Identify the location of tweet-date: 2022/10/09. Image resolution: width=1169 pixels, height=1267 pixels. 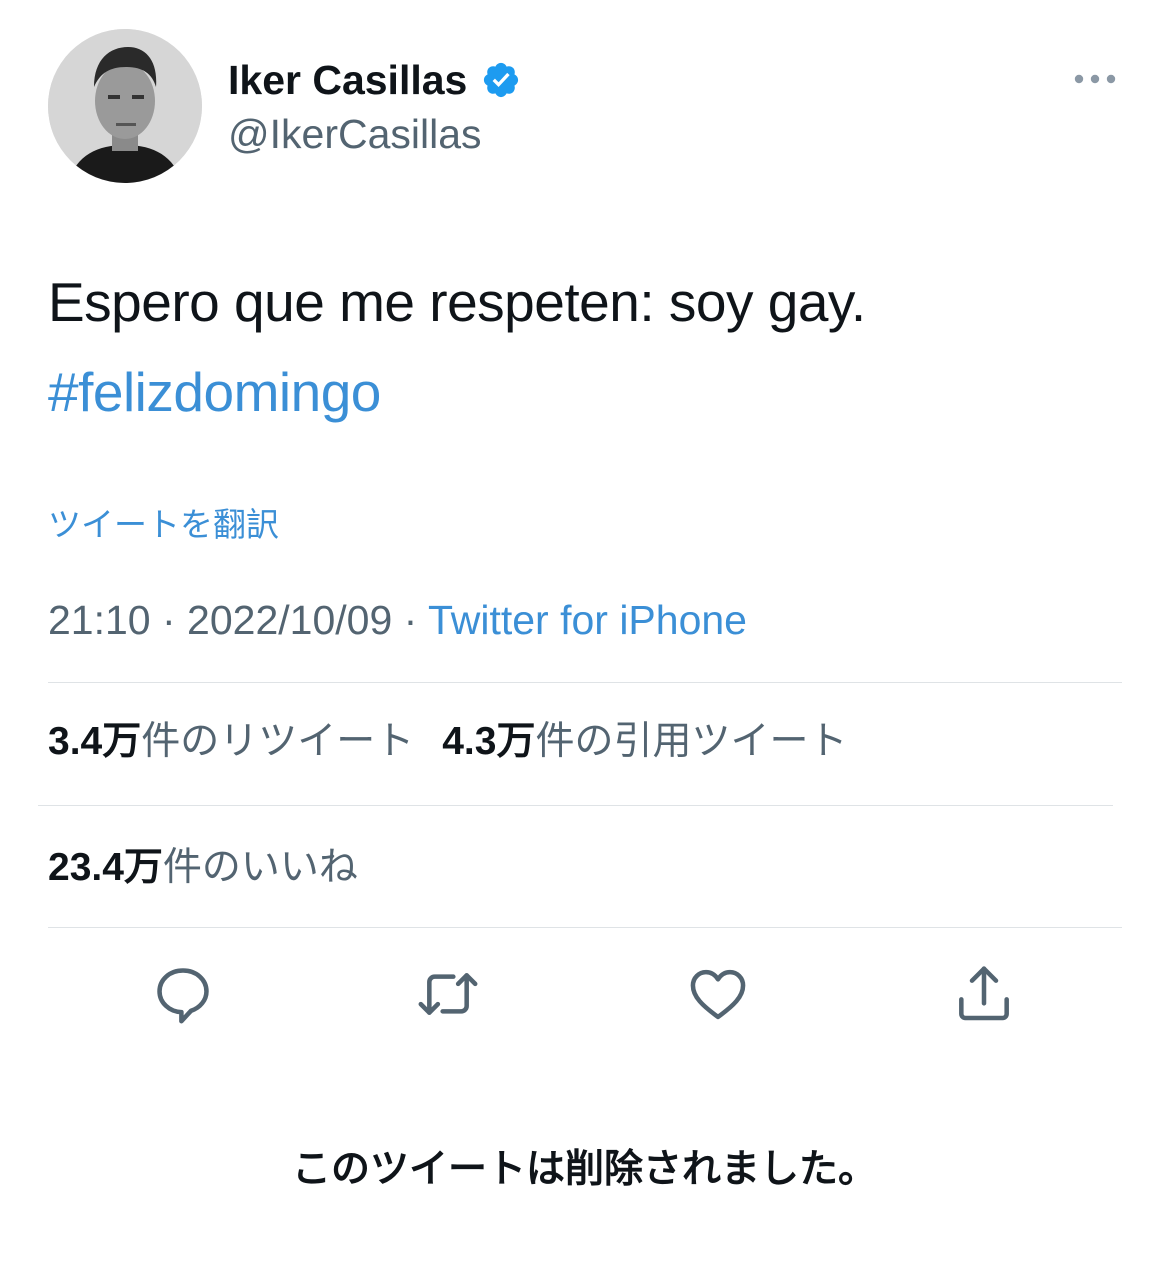
(289, 620).